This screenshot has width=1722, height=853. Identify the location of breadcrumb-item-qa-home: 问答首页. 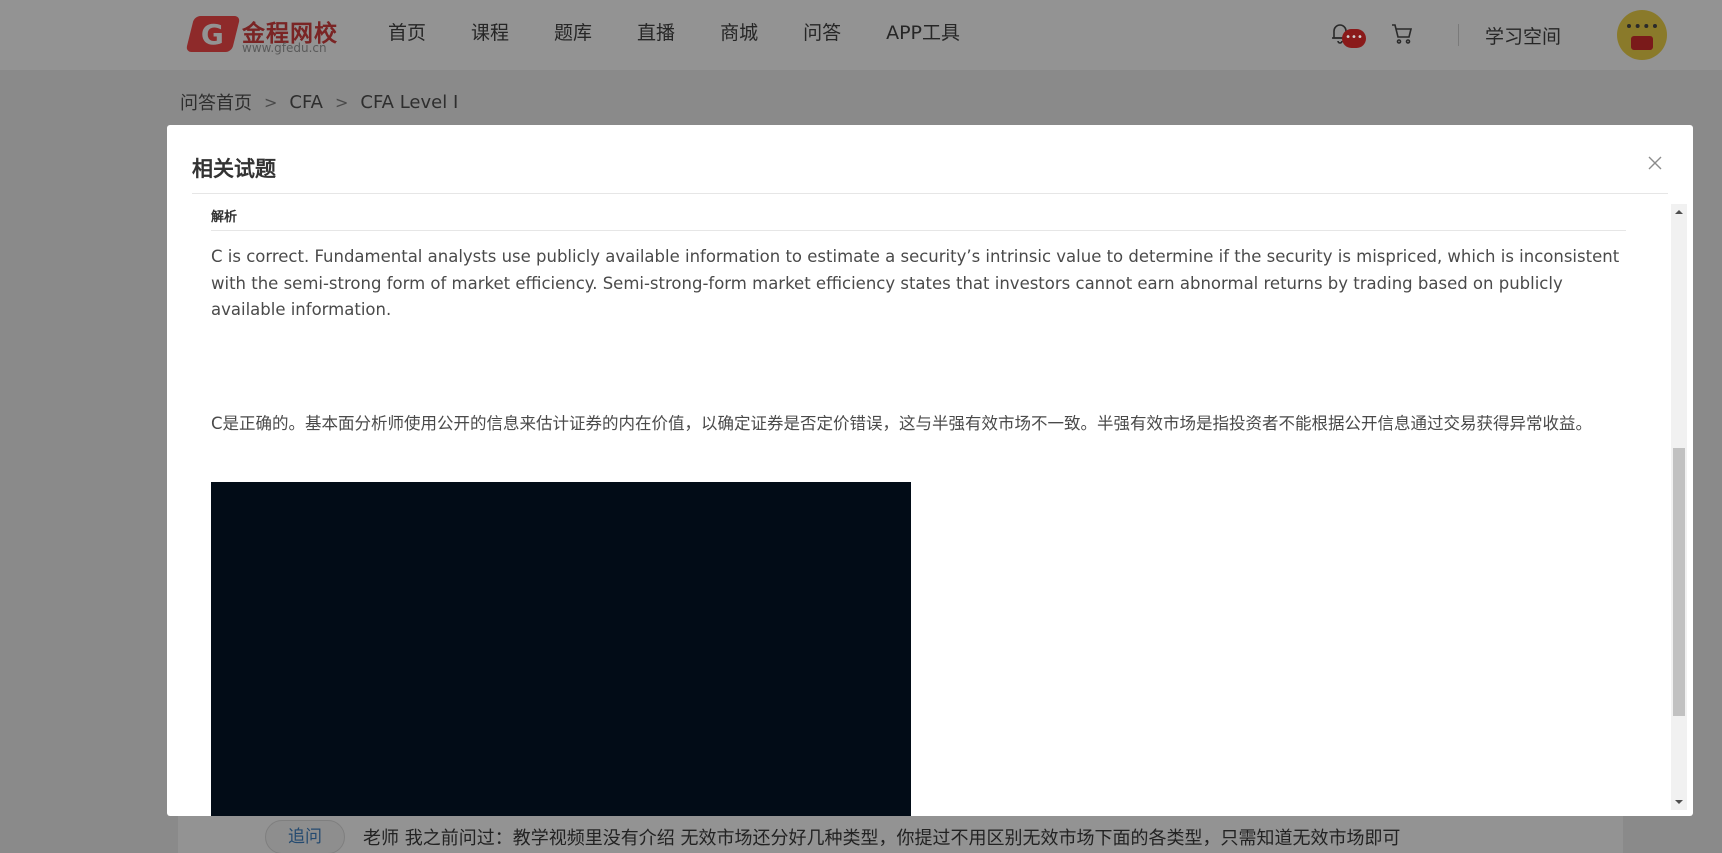
(216, 102).